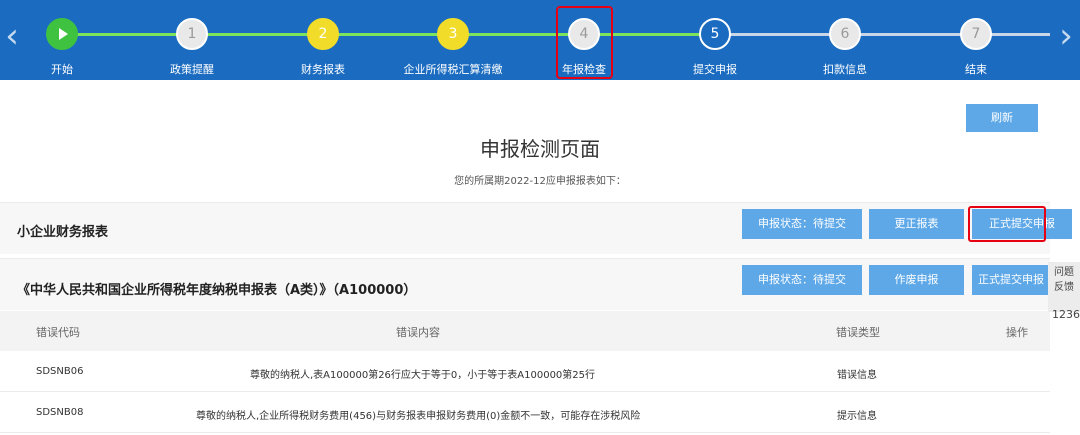 The width and height of the screenshot is (1080, 435). I want to click on void-filing-button: 作废申报, so click(916, 280).